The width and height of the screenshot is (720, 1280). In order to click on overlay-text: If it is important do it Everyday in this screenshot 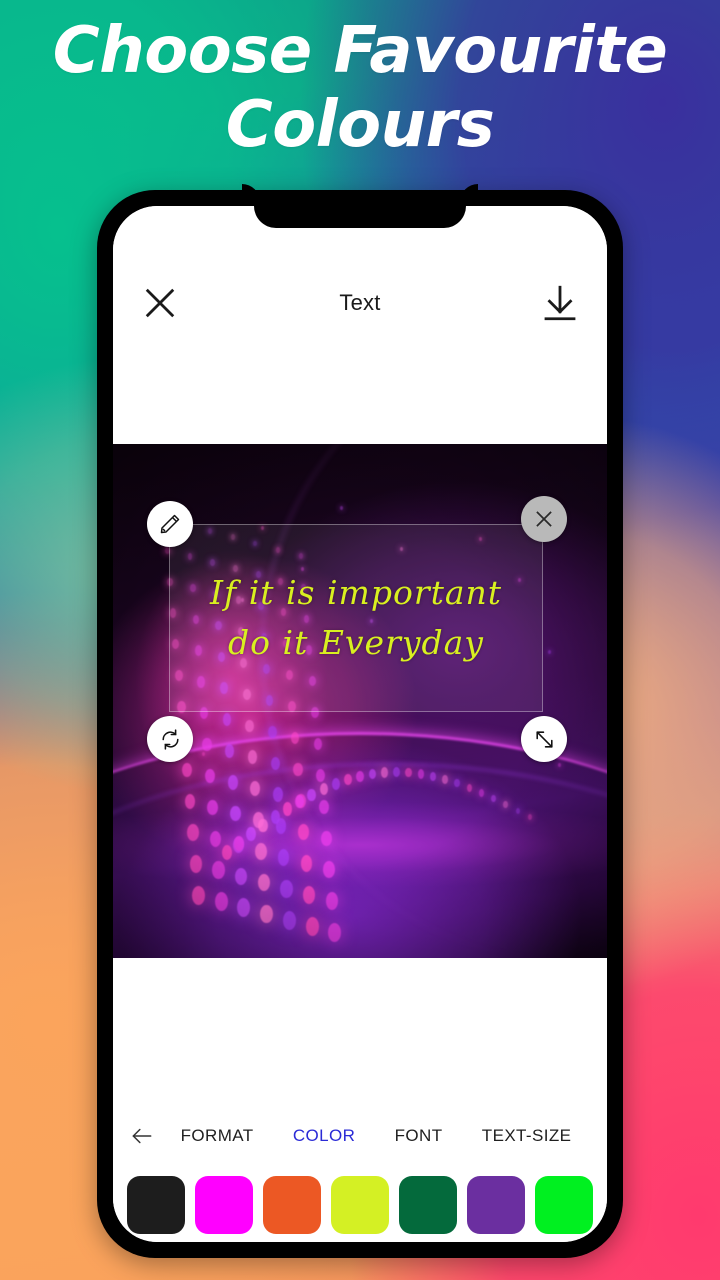, I will do `click(356, 617)`.